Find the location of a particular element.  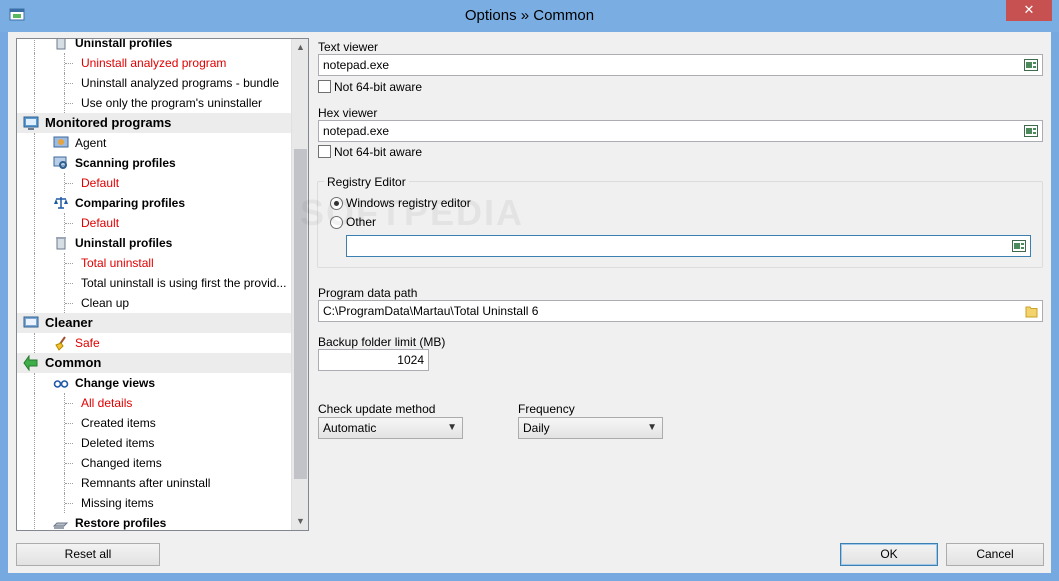

tree-item: Comparing profiles is located at coordinates (154, 203).